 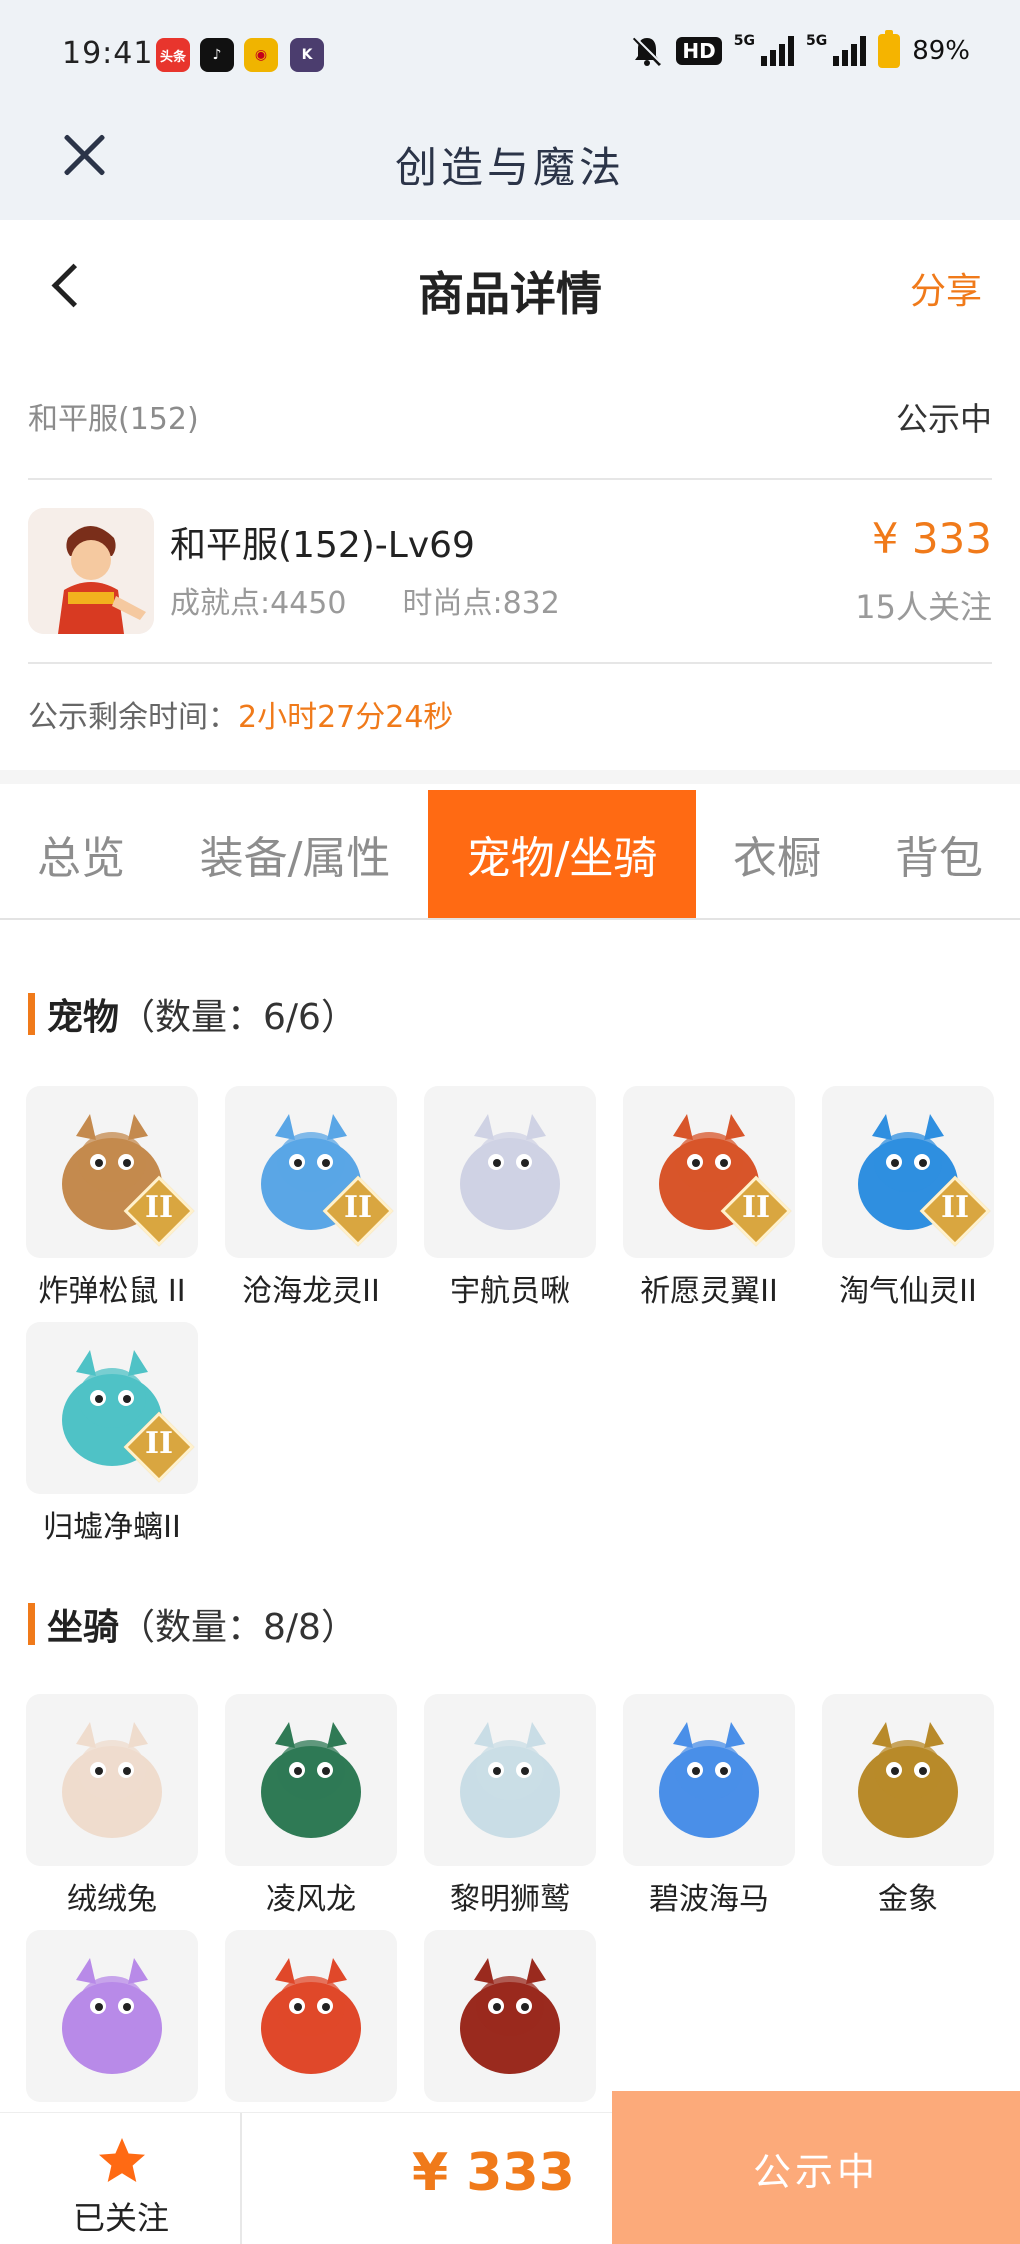 What do you see at coordinates (112, 1899) in the screenshot?
I see `mount-name: 绒绒兔` at bounding box center [112, 1899].